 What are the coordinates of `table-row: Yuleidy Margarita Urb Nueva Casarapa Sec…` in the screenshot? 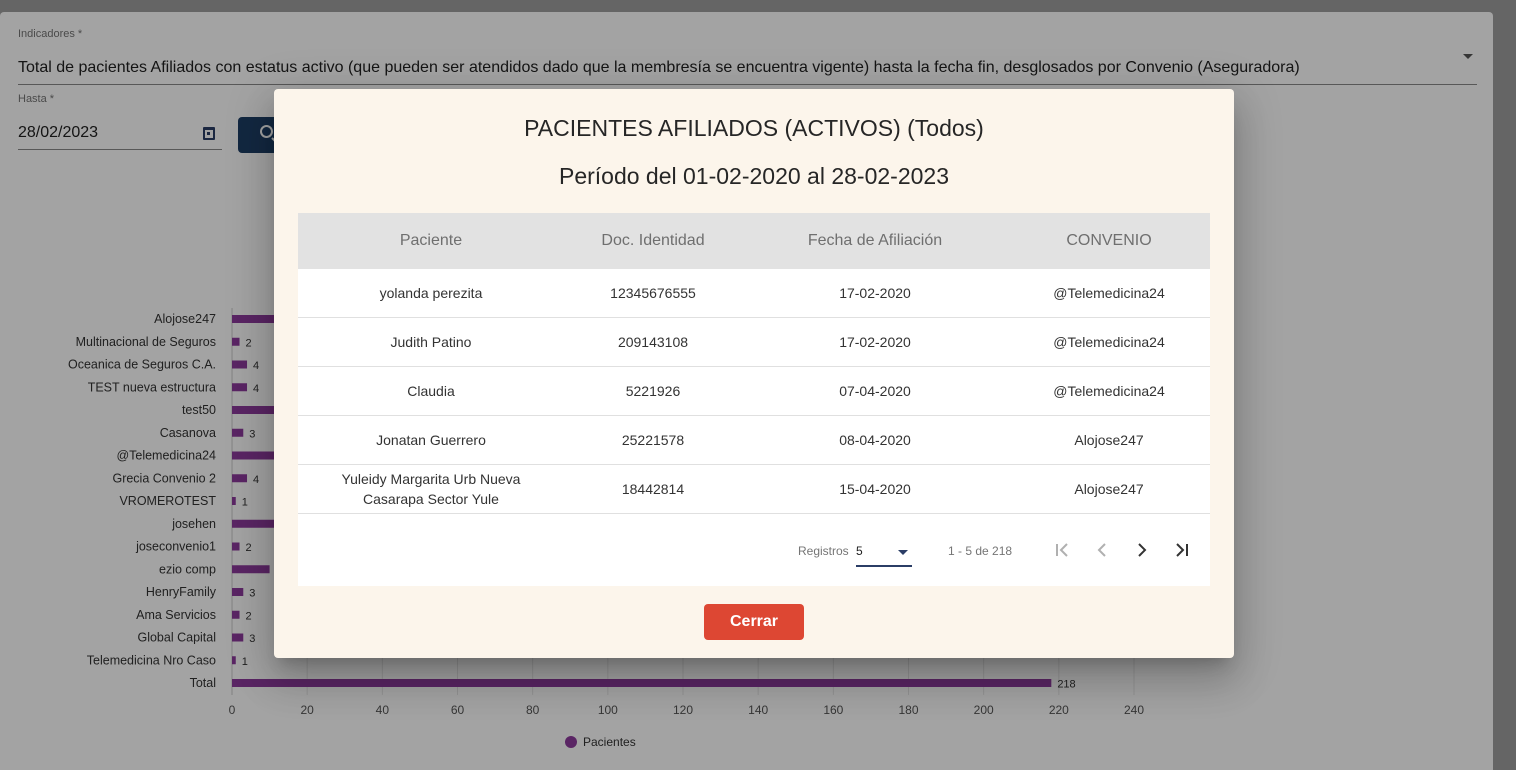 It's located at (754, 489).